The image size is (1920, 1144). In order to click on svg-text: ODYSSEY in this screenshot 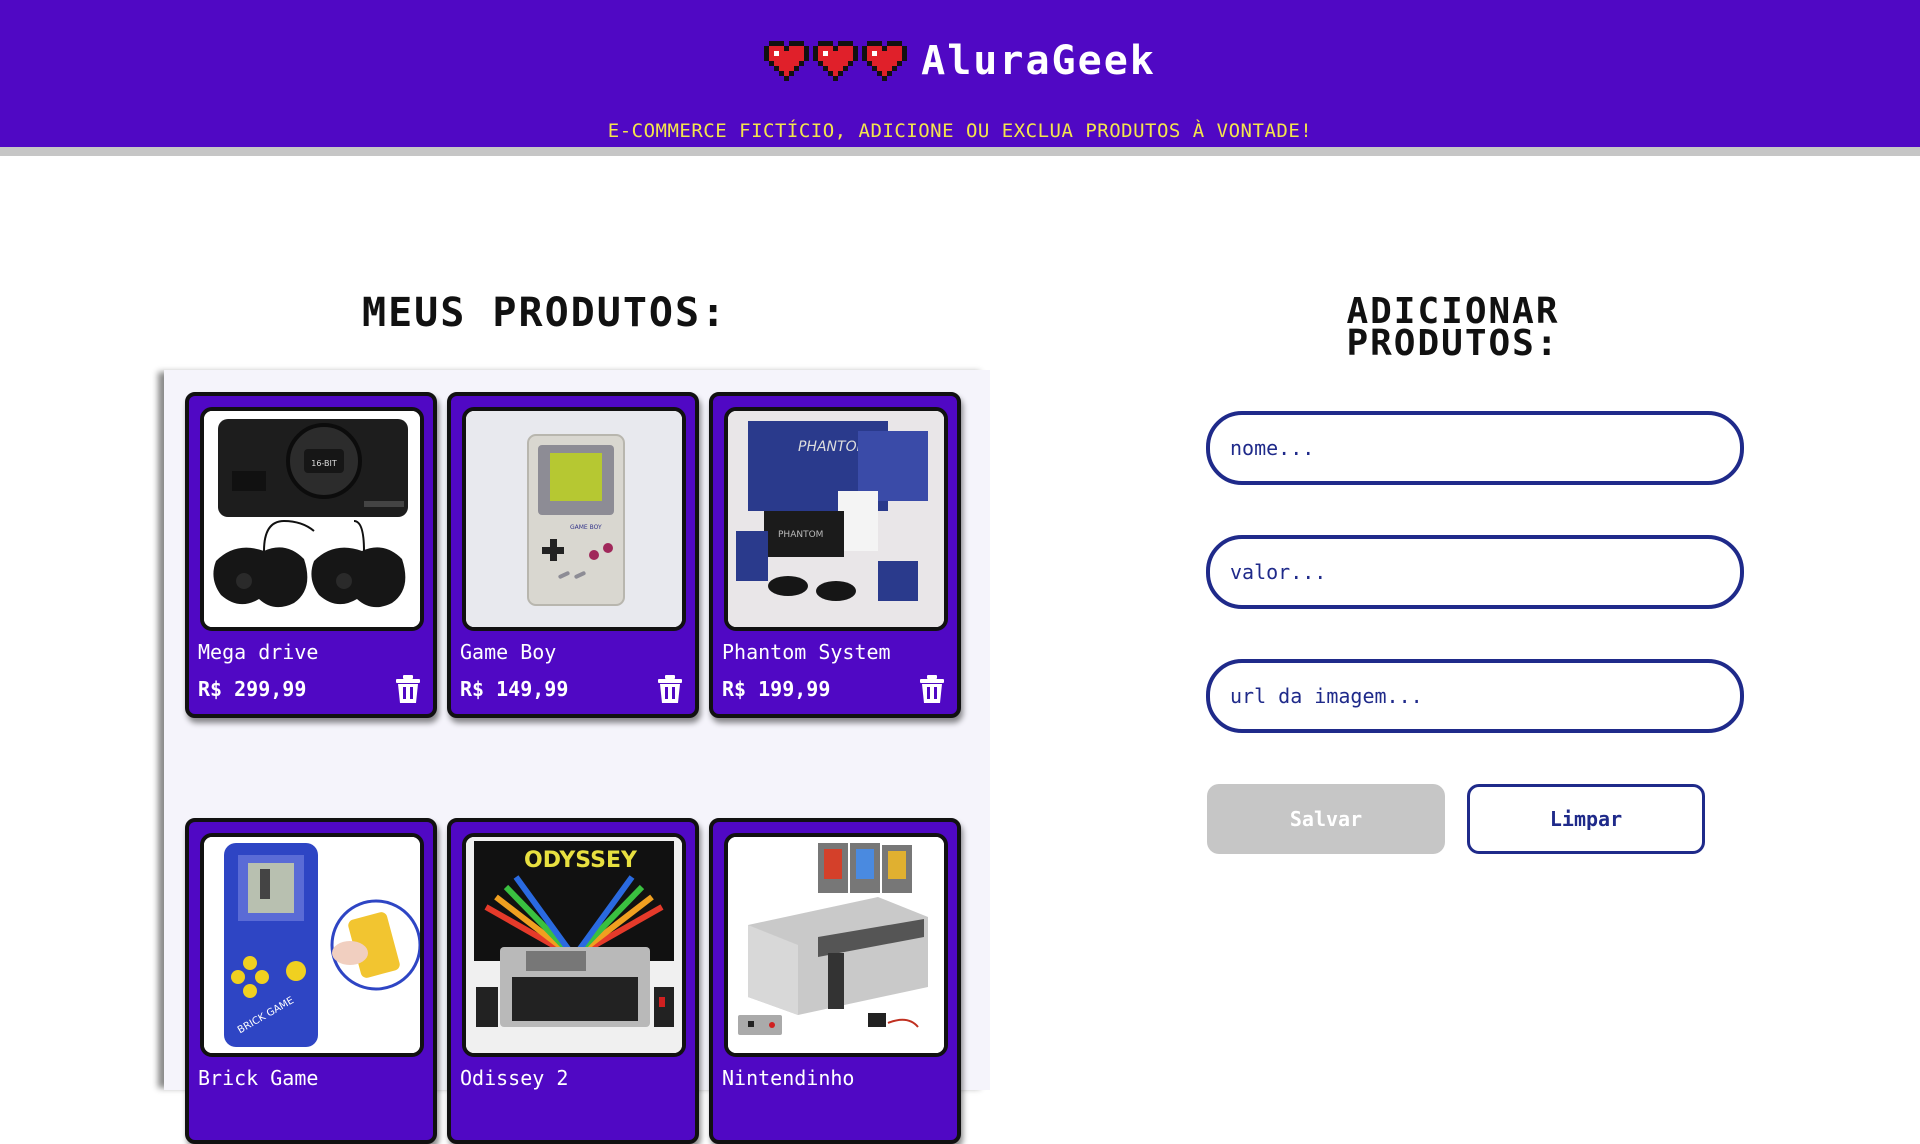, I will do `click(581, 860)`.